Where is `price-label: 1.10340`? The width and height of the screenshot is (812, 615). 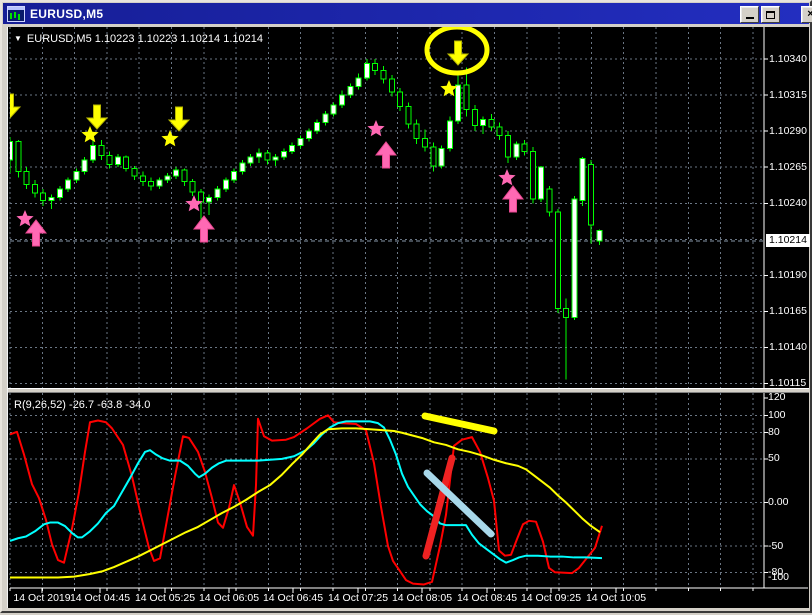
price-label: 1.10340 is located at coordinates (788, 58).